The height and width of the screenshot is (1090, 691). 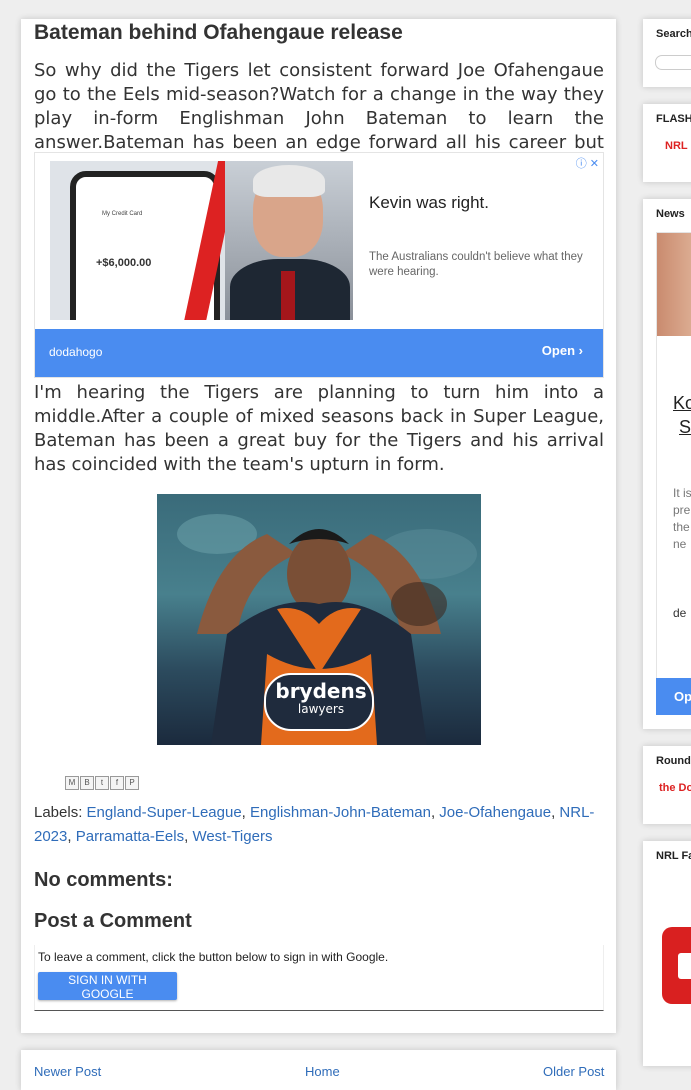 What do you see at coordinates (673, 119) in the screenshot?
I see `flash-widget-title: FLASH` at bounding box center [673, 119].